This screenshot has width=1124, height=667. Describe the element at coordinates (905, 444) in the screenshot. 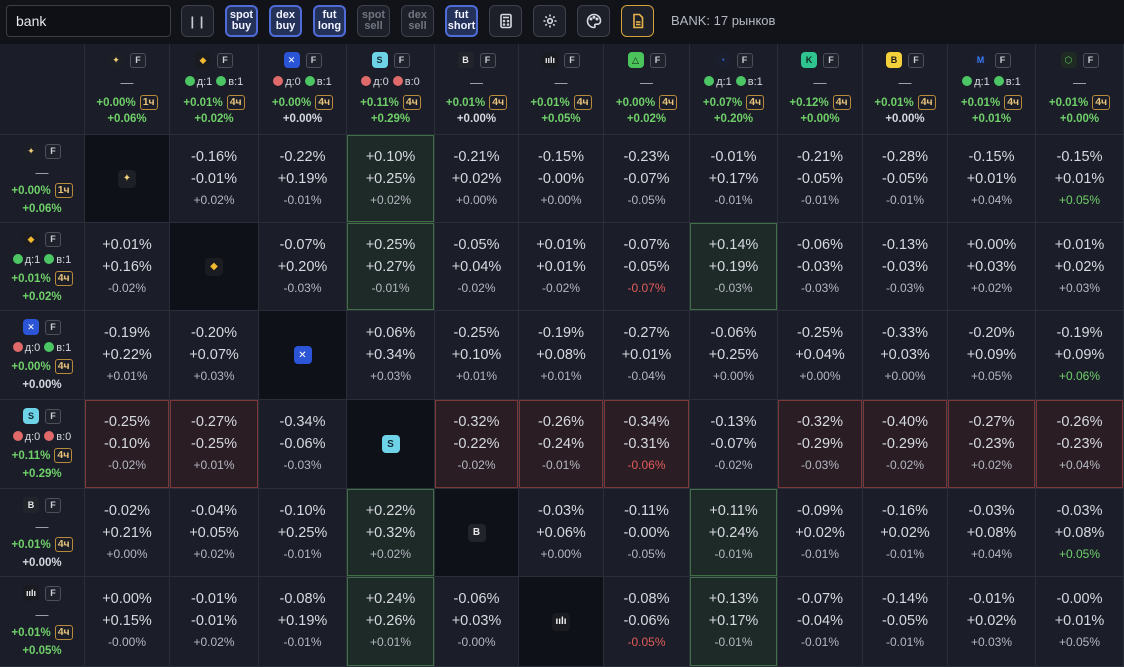

I see `spread-cell: -0.40% -0.29% -0.02%` at that location.